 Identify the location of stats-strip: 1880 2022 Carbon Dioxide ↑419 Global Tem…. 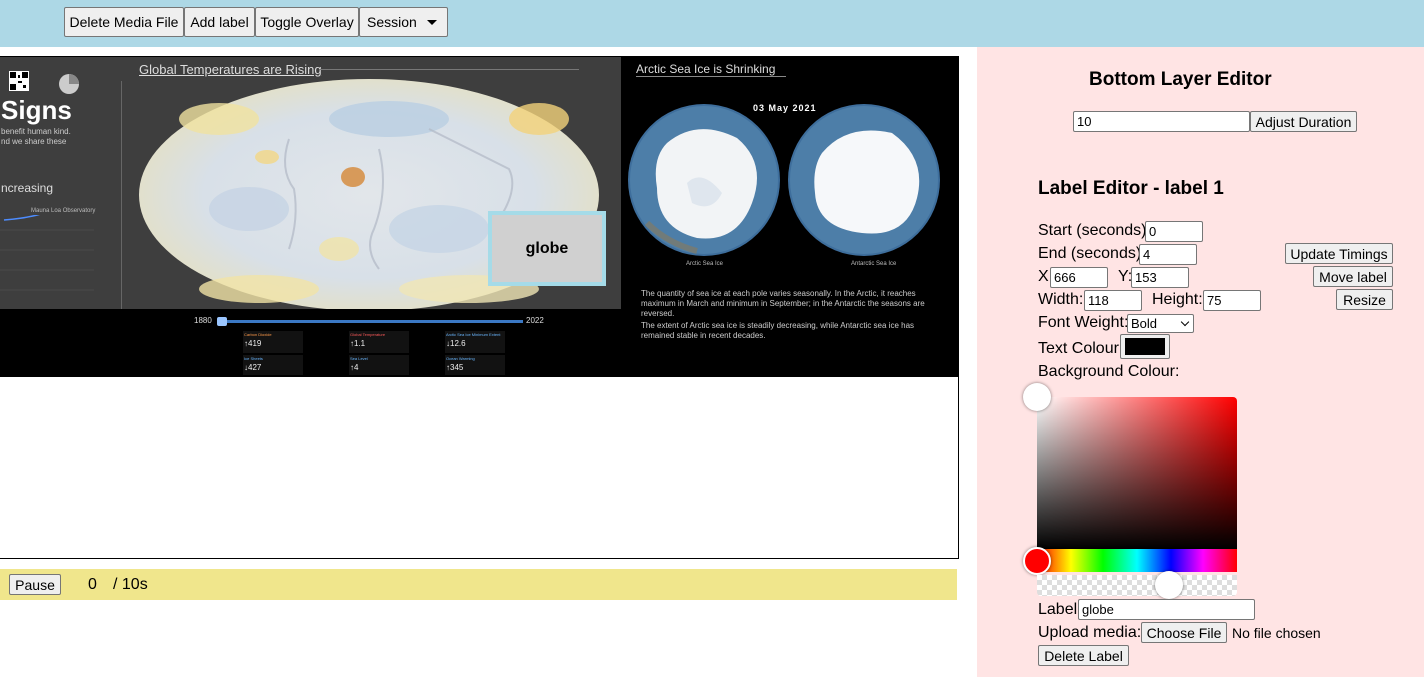
(310, 343).